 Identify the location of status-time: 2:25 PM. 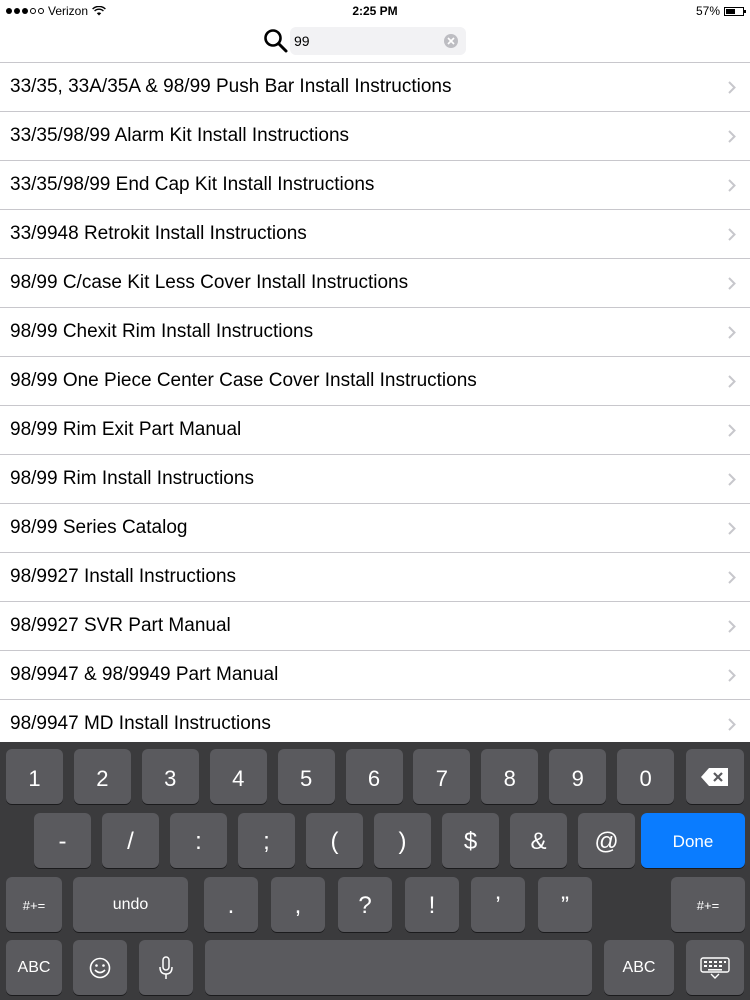
(375, 11).